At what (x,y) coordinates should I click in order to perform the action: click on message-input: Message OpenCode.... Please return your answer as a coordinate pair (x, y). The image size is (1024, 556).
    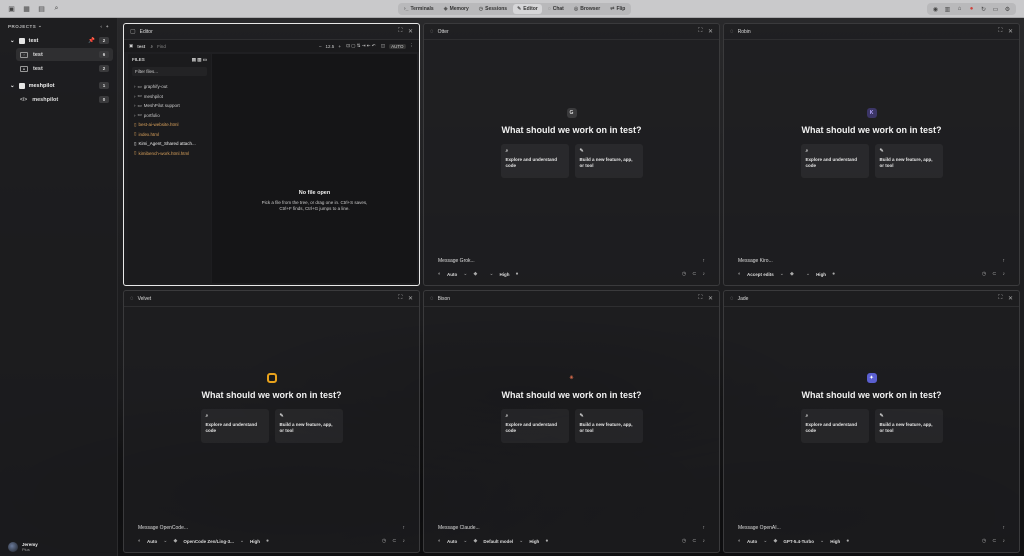
    Looking at the image, I should click on (163, 528).